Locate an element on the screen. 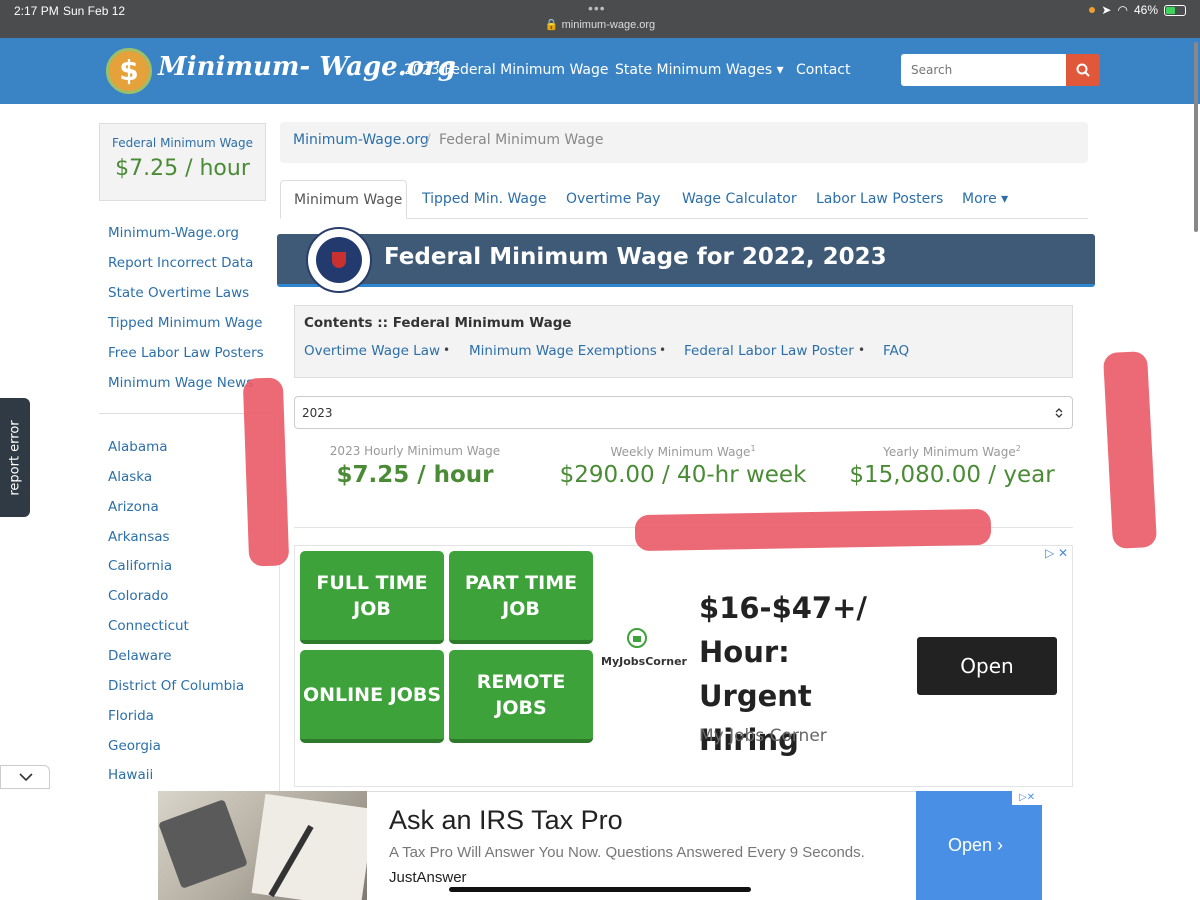 The image size is (1200, 900). search-button is located at coordinates (1083, 70).